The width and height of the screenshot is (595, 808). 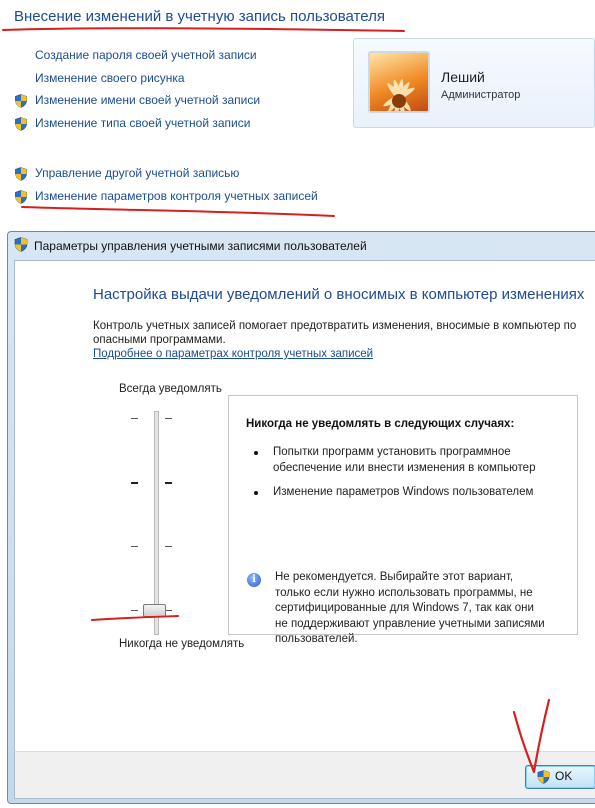 What do you see at coordinates (463, 77) in the screenshot?
I see `user-name: Леший` at bounding box center [463, 77].